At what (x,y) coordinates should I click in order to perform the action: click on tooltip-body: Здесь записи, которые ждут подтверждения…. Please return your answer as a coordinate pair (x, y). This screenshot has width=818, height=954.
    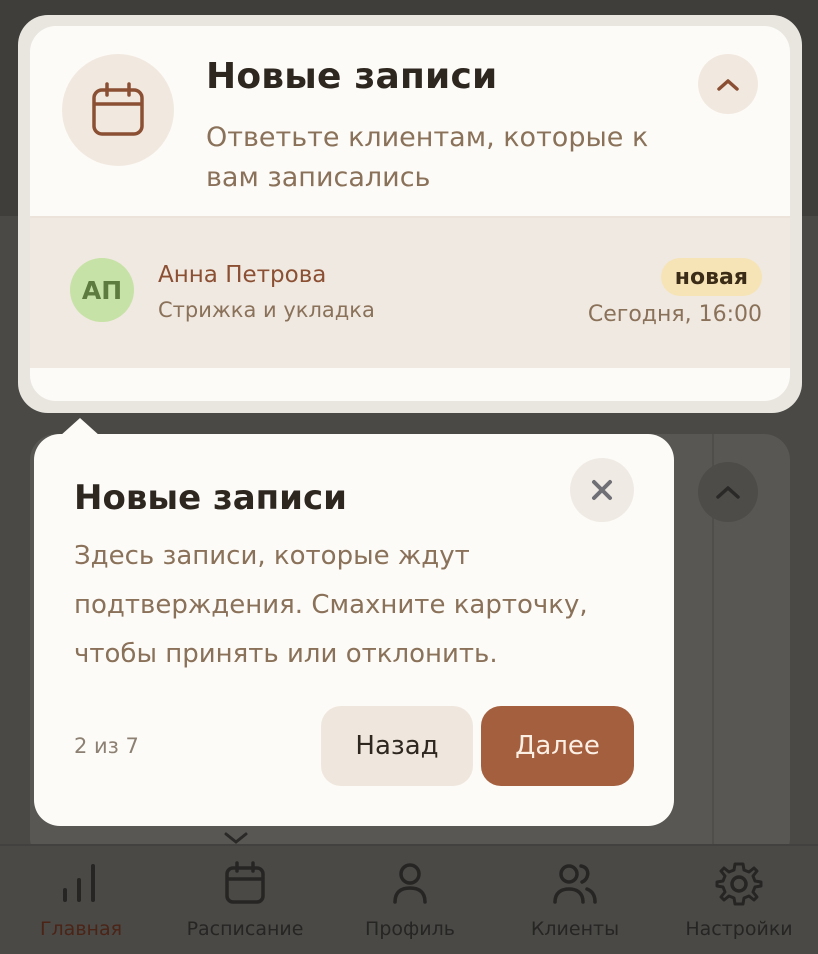
    Looking at the image, I should click on (331, 605).